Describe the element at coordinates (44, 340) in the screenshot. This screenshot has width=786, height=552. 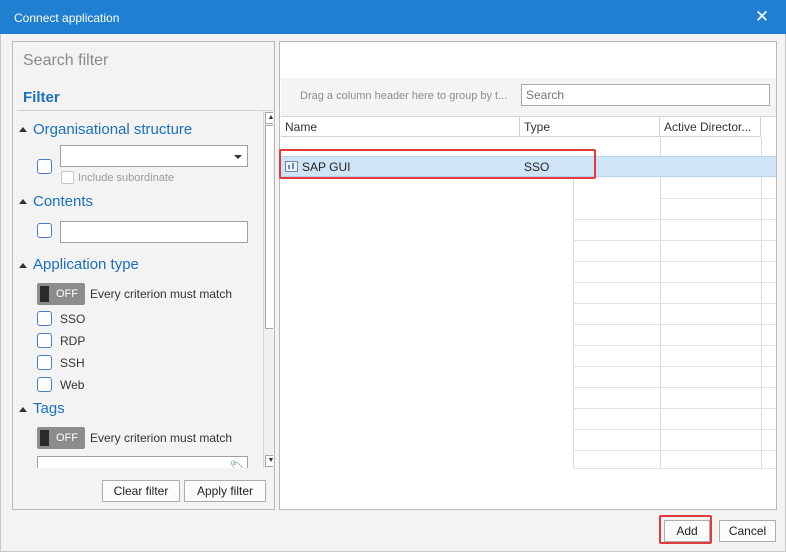
I see `rdp-checkbox` at that location.